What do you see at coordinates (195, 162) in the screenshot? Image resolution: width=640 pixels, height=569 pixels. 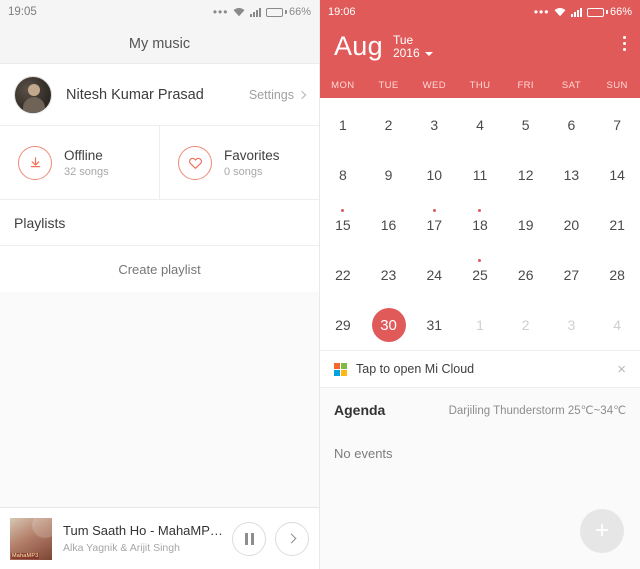 I see `heart-icon` at bounding box center [195, 162].